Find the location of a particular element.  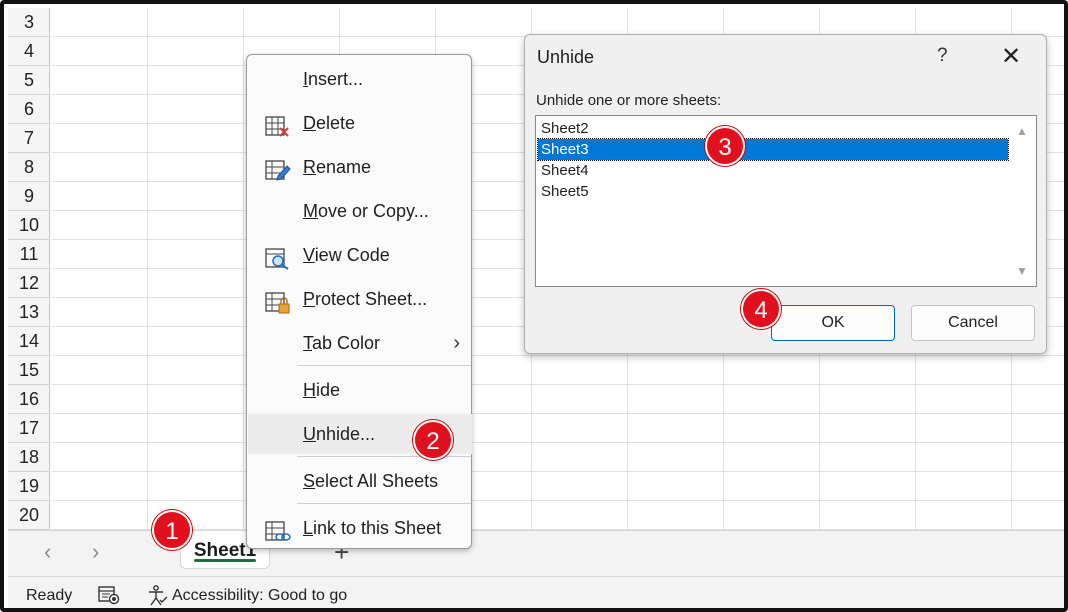

row-header: 11 is located at coordinates (29, 254).